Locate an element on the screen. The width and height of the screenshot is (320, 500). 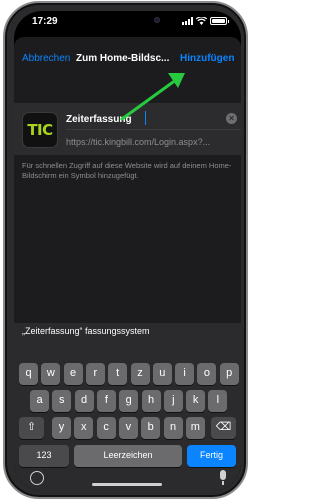
clear-text-icon: ✕ is located at coordinates (231, 118).